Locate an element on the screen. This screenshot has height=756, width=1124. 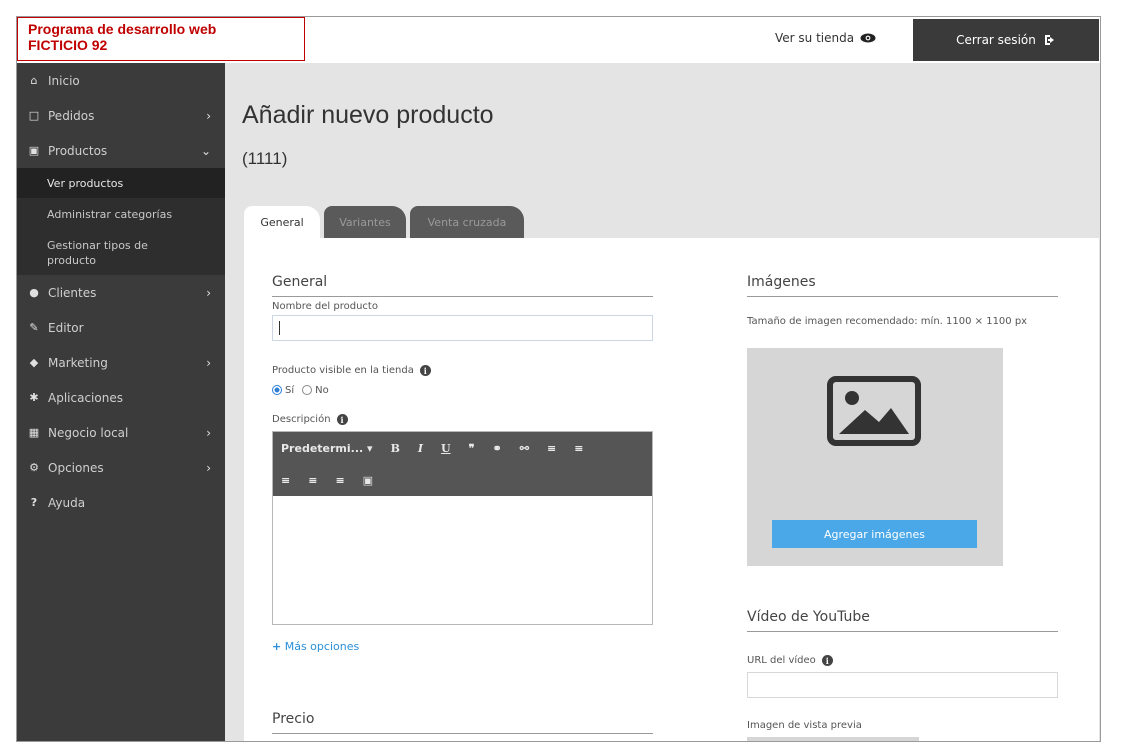
sidebar-item-label: Editor is located at coordinates (66, 327).